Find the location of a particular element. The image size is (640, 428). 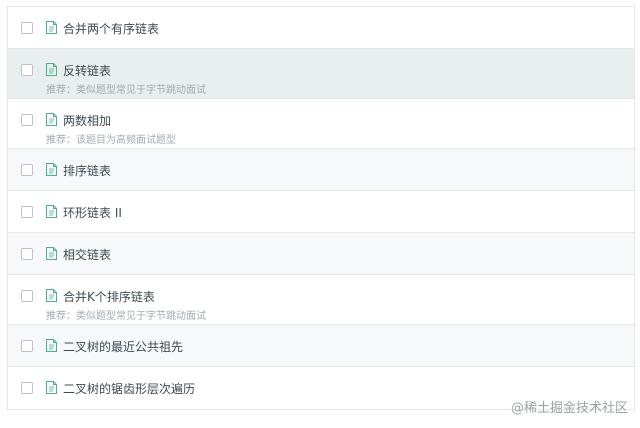

watermark: @稀土掘金技术社区 is located at coordinates (569, 408).